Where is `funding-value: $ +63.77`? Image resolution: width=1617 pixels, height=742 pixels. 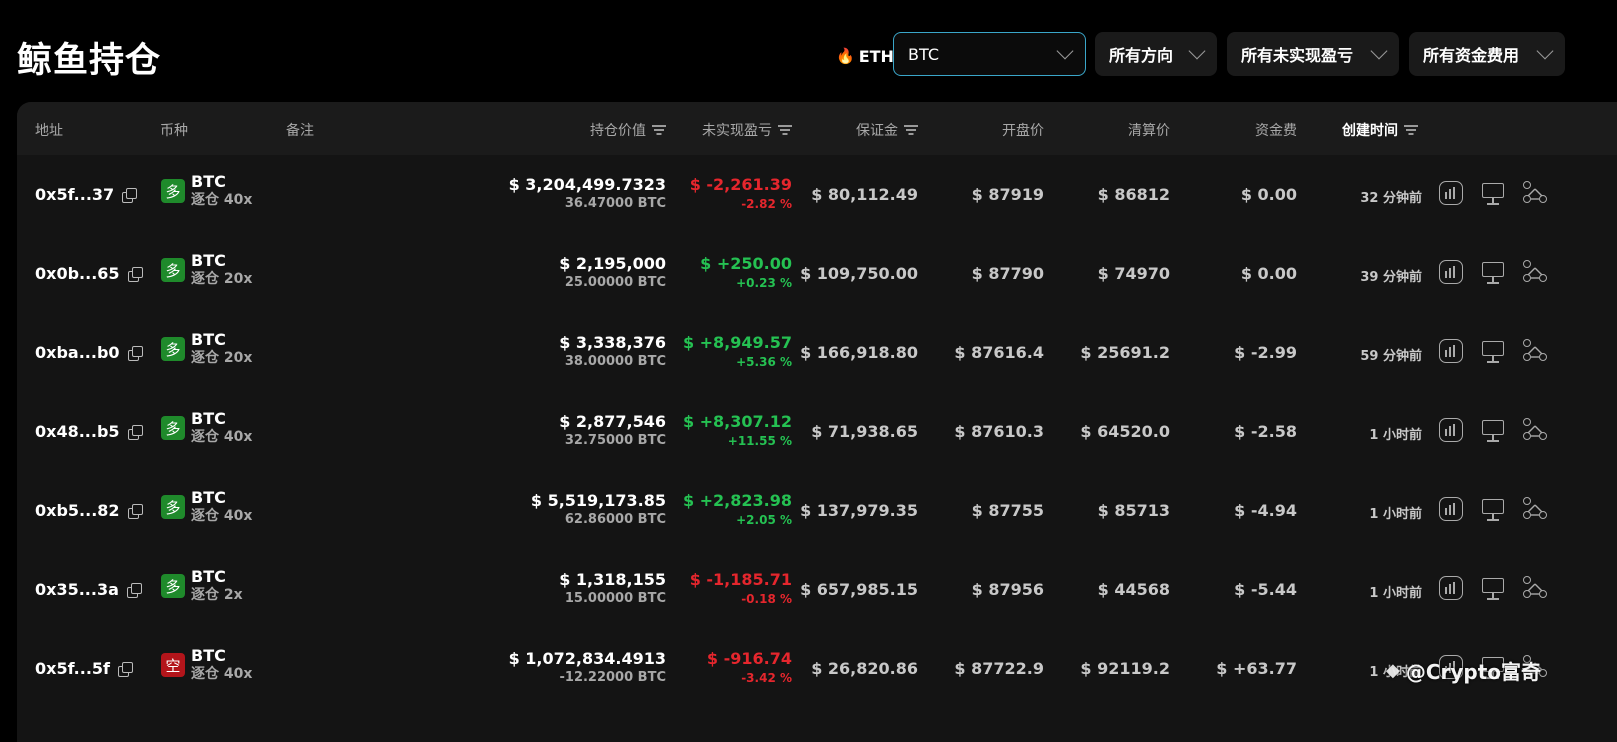
funding-value: $ +63.77 is located at coordinates (1256, 668).